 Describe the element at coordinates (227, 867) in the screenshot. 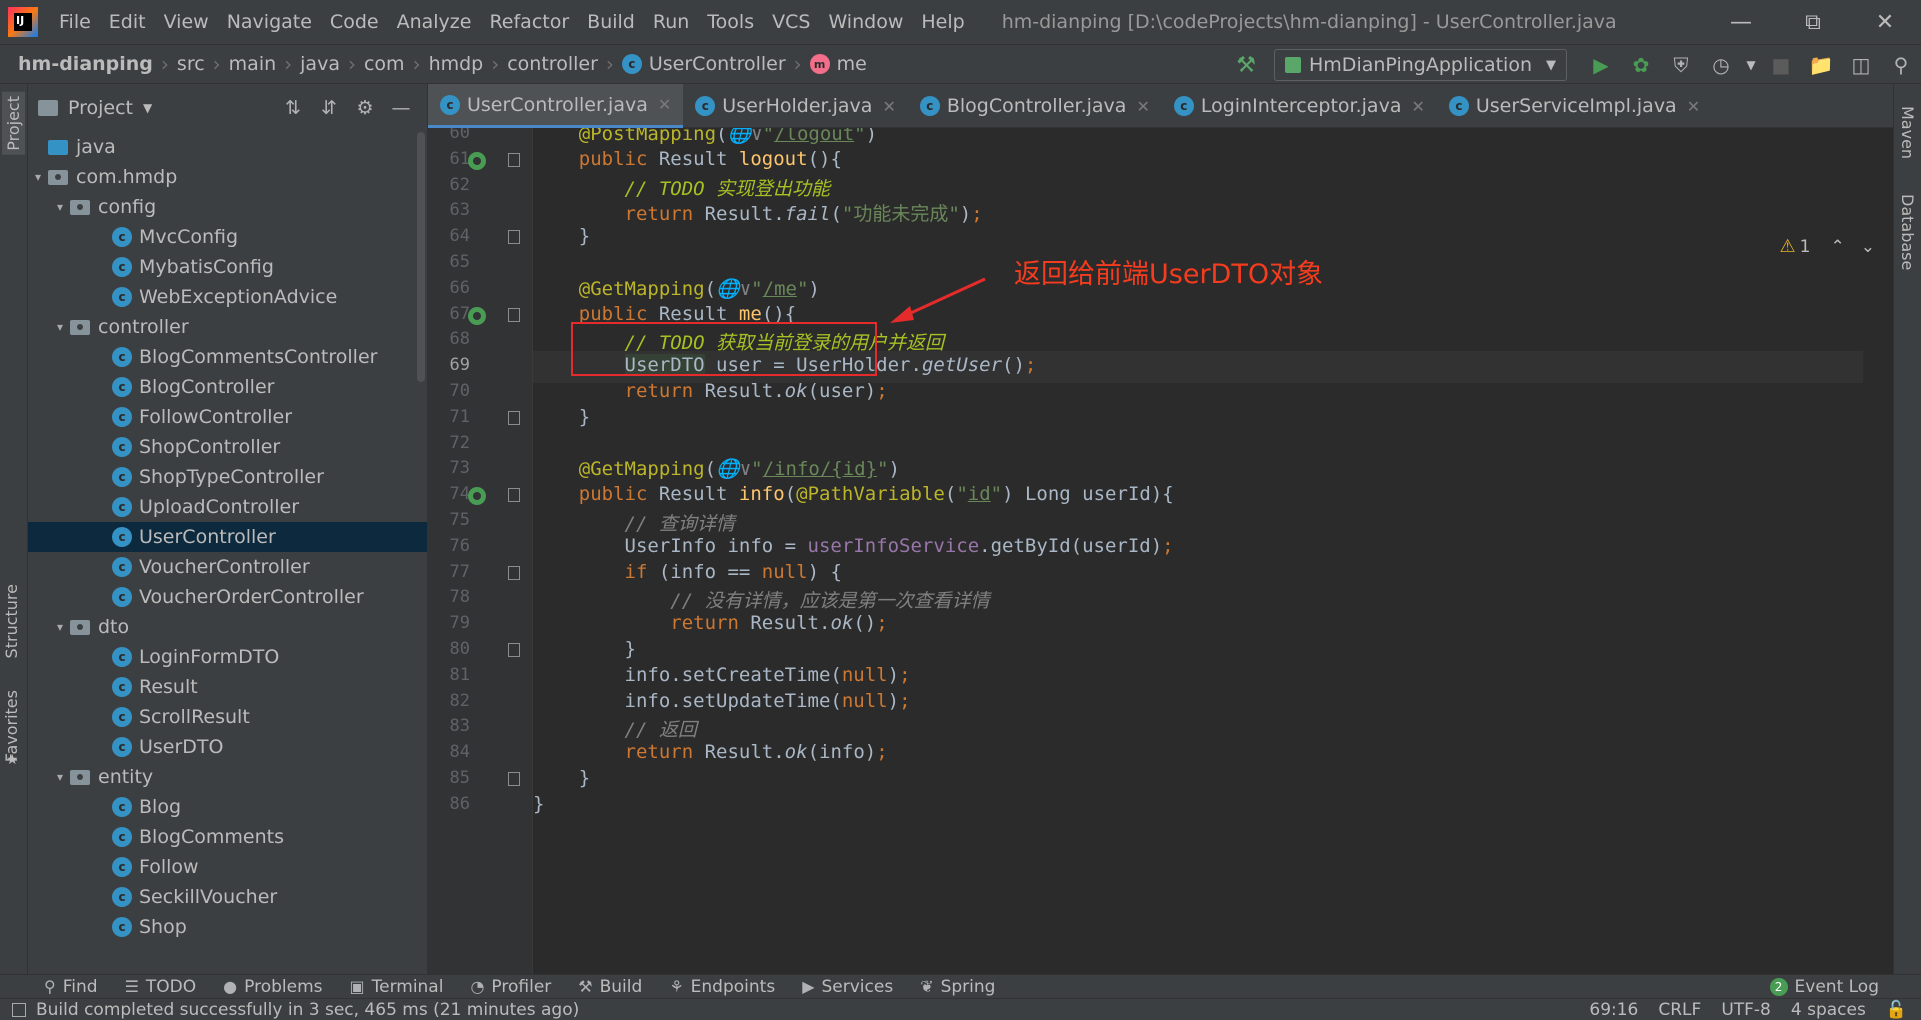

I see `tree-item: c Follow` at that location.